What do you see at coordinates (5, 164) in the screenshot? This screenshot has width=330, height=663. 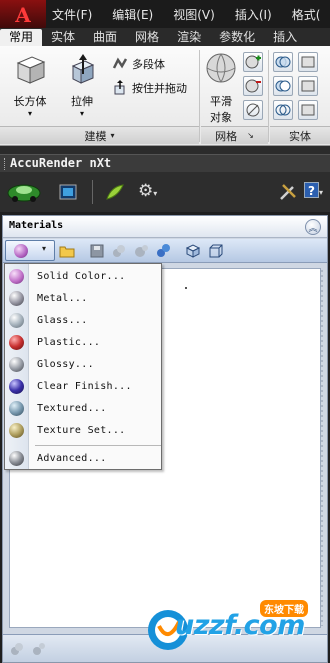 I see `palette-grip-icon` at bounding box center [5, 164].